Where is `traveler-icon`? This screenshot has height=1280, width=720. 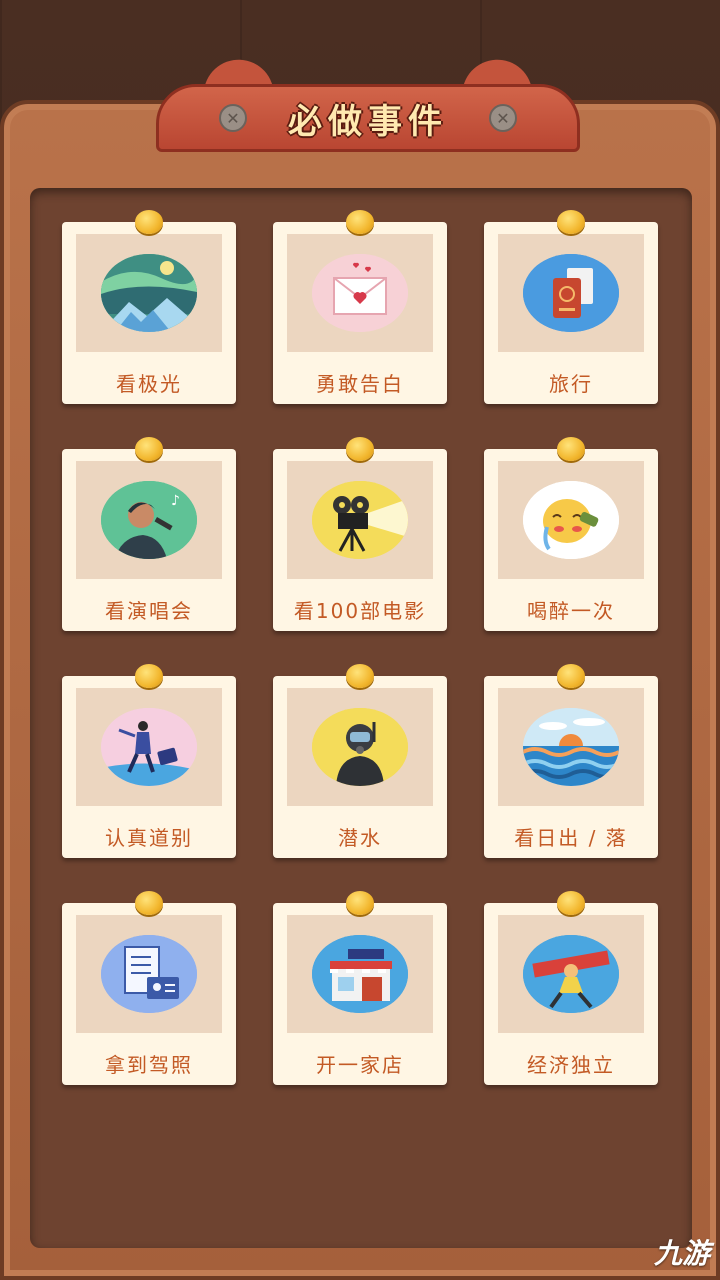
traveler-icon is located at coordinates (149, 747).